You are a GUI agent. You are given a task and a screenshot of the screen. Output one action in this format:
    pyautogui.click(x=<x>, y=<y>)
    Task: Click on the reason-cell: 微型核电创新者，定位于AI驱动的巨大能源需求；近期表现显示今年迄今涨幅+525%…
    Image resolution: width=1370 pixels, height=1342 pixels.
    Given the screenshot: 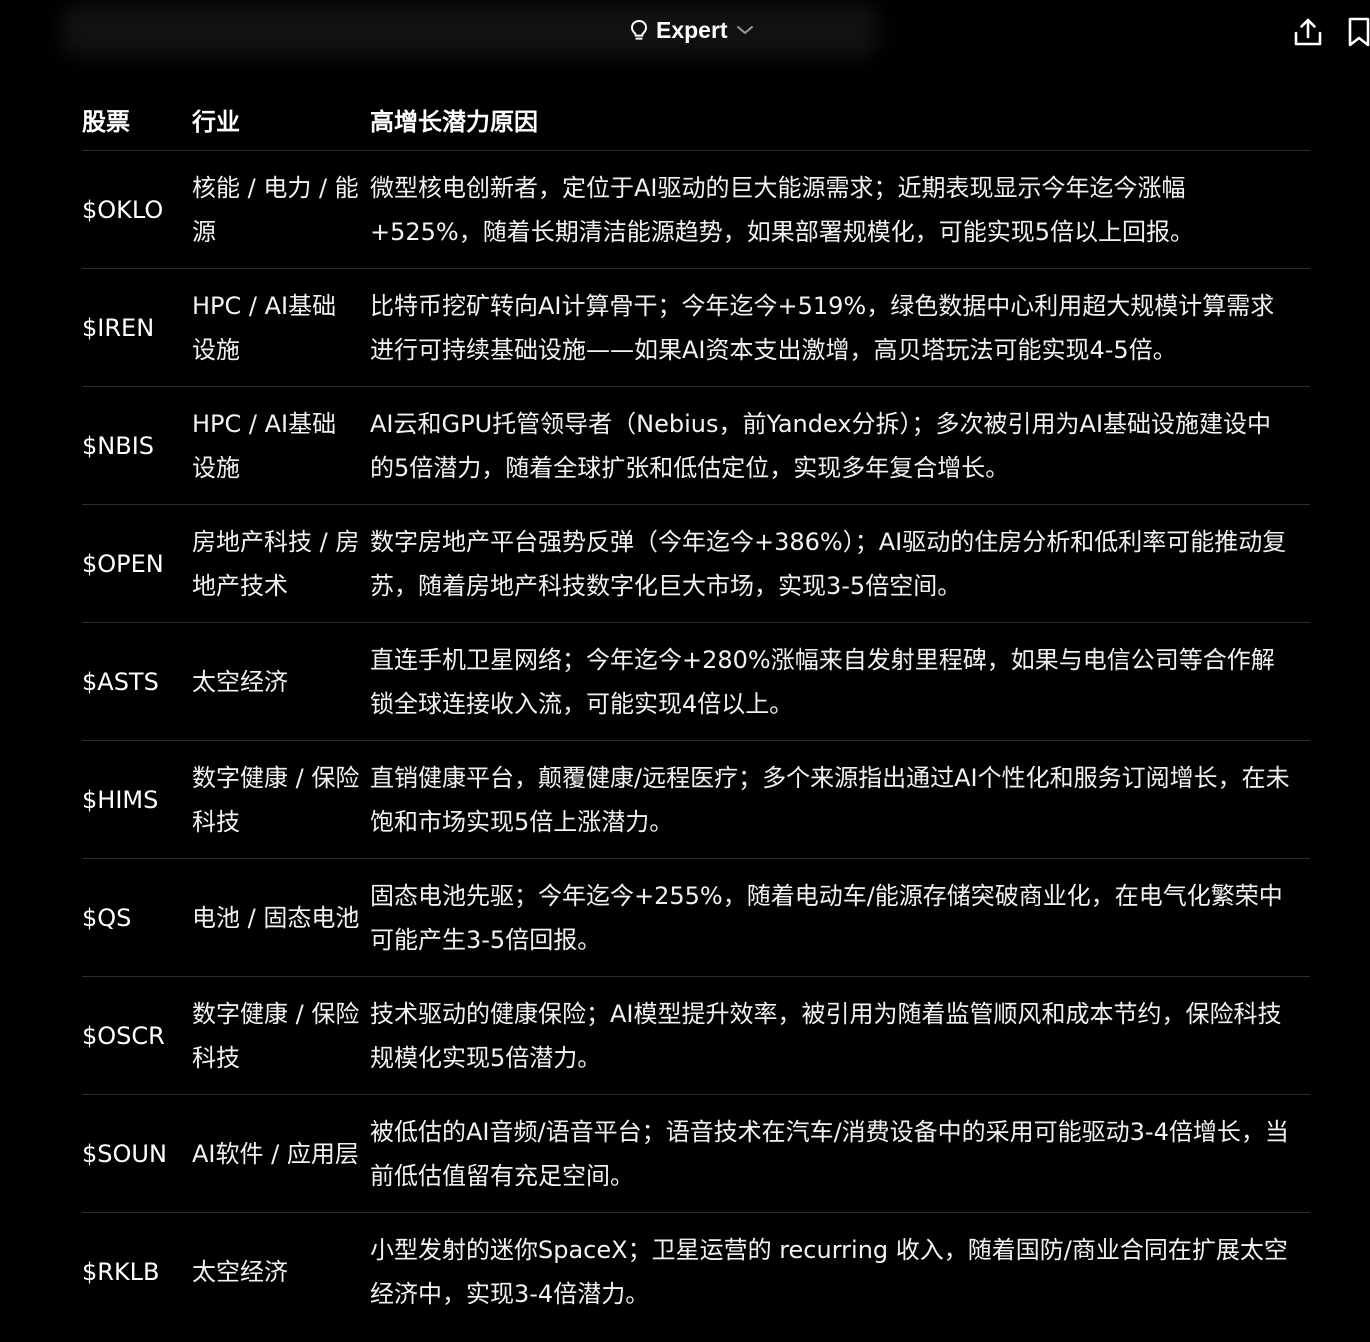 What is the action you would take?
    pyautogui.click(x=840, y=209)
    